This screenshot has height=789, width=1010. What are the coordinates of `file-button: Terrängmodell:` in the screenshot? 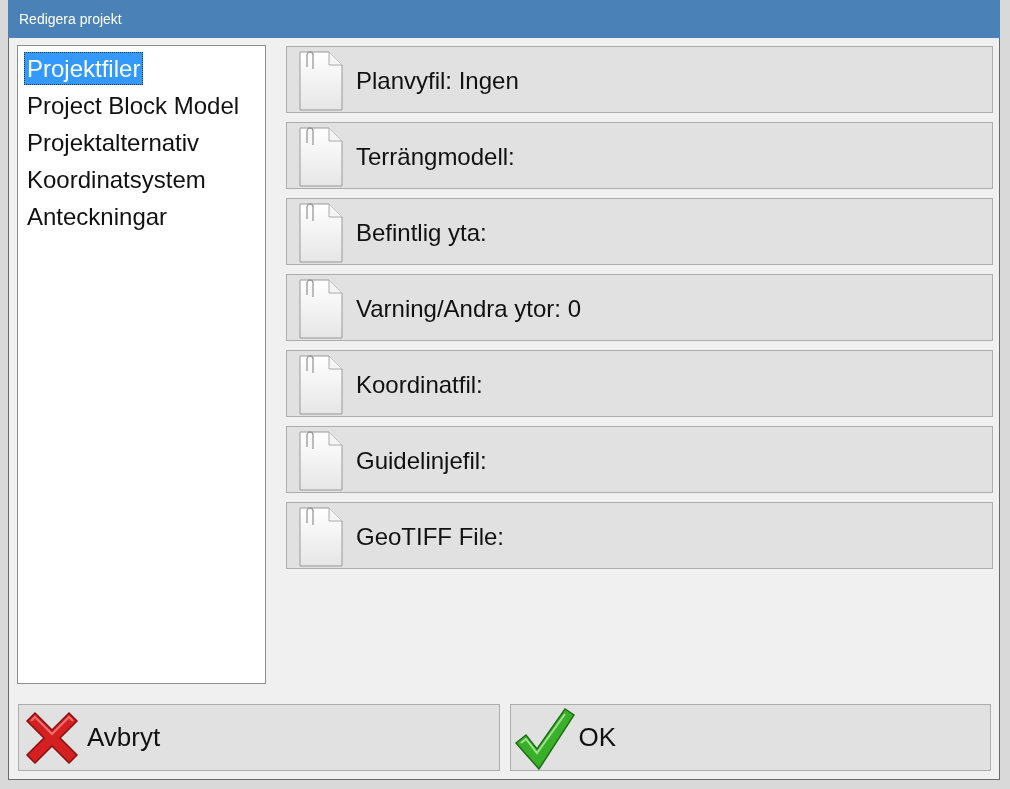 It's located at (639, 155).